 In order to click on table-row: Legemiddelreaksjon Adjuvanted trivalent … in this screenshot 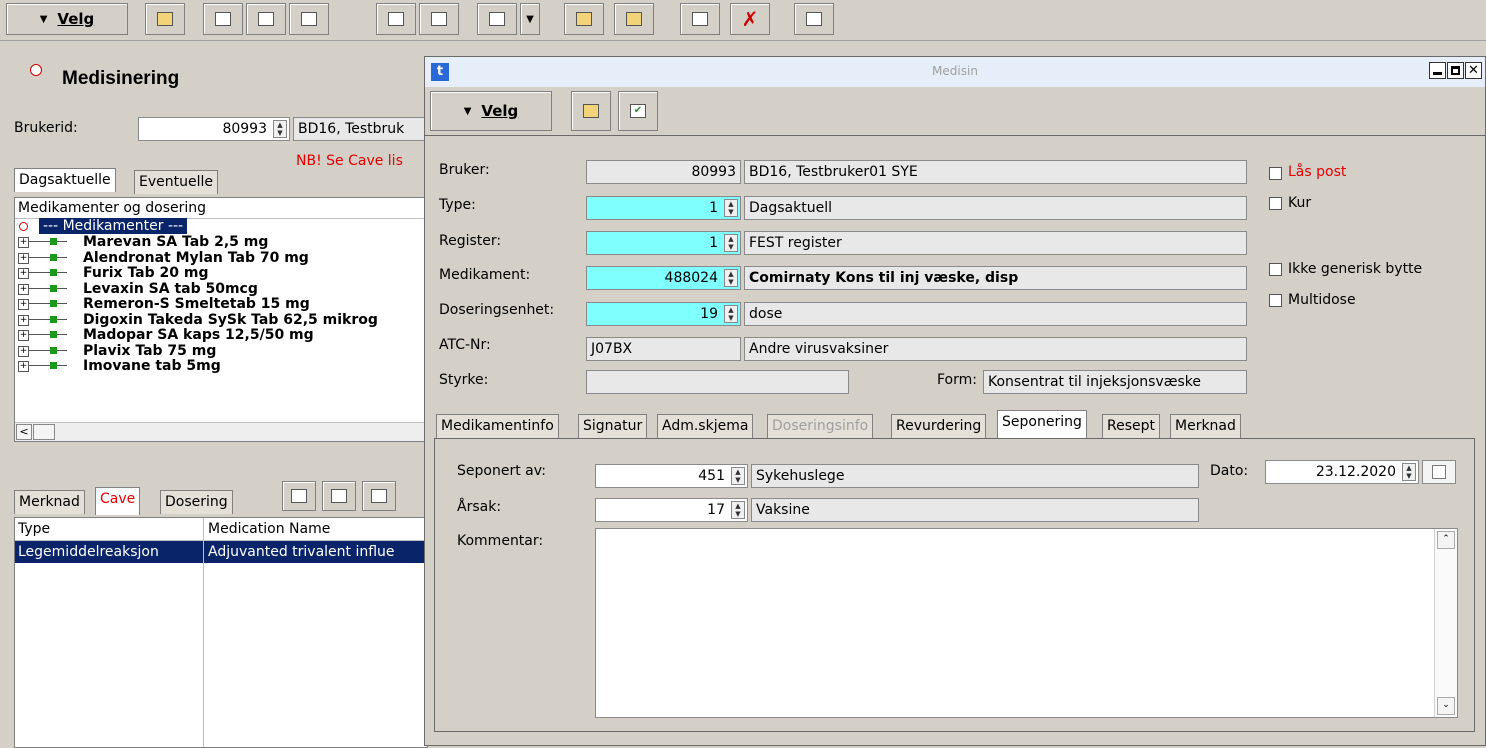, I will do `click(221, 552)`.